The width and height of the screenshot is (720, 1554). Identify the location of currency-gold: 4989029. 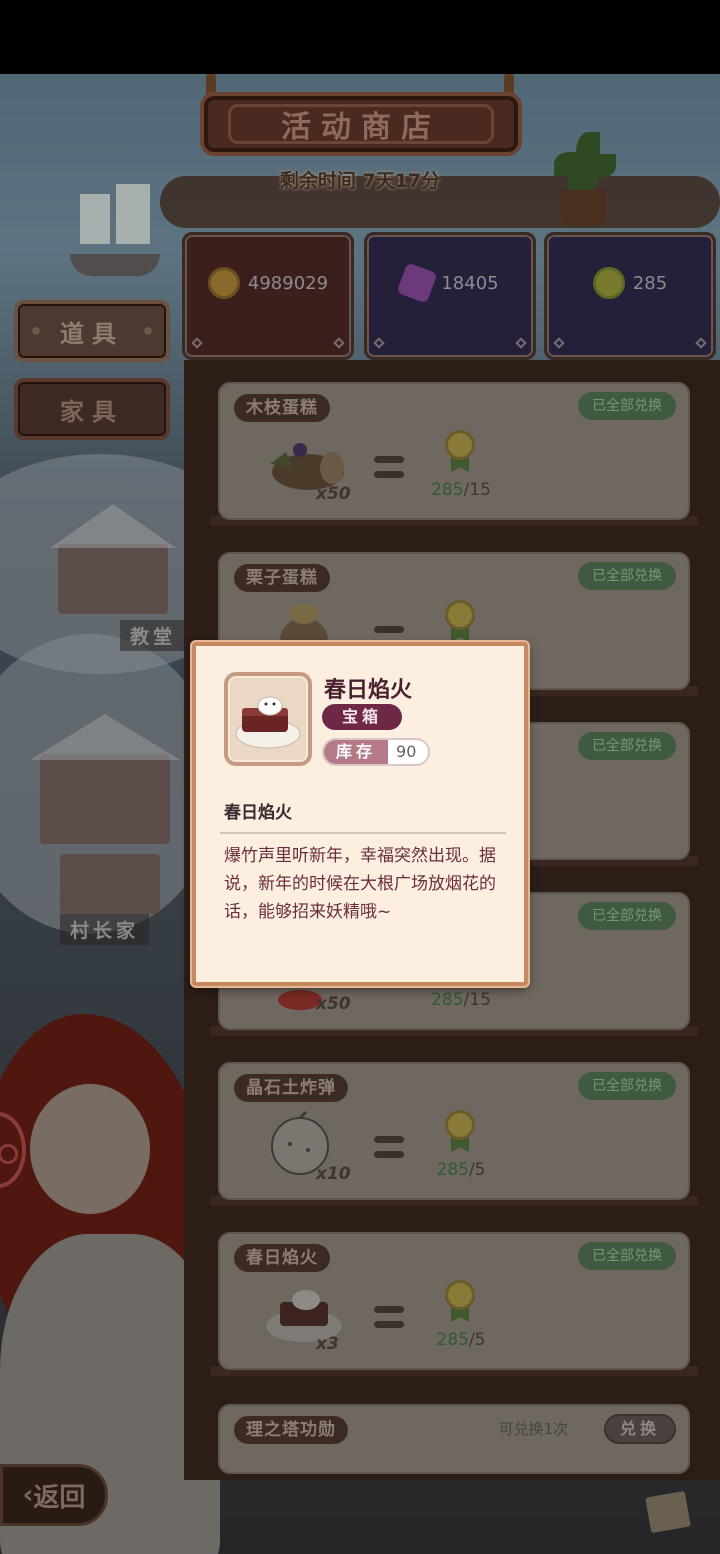
(268, 296).